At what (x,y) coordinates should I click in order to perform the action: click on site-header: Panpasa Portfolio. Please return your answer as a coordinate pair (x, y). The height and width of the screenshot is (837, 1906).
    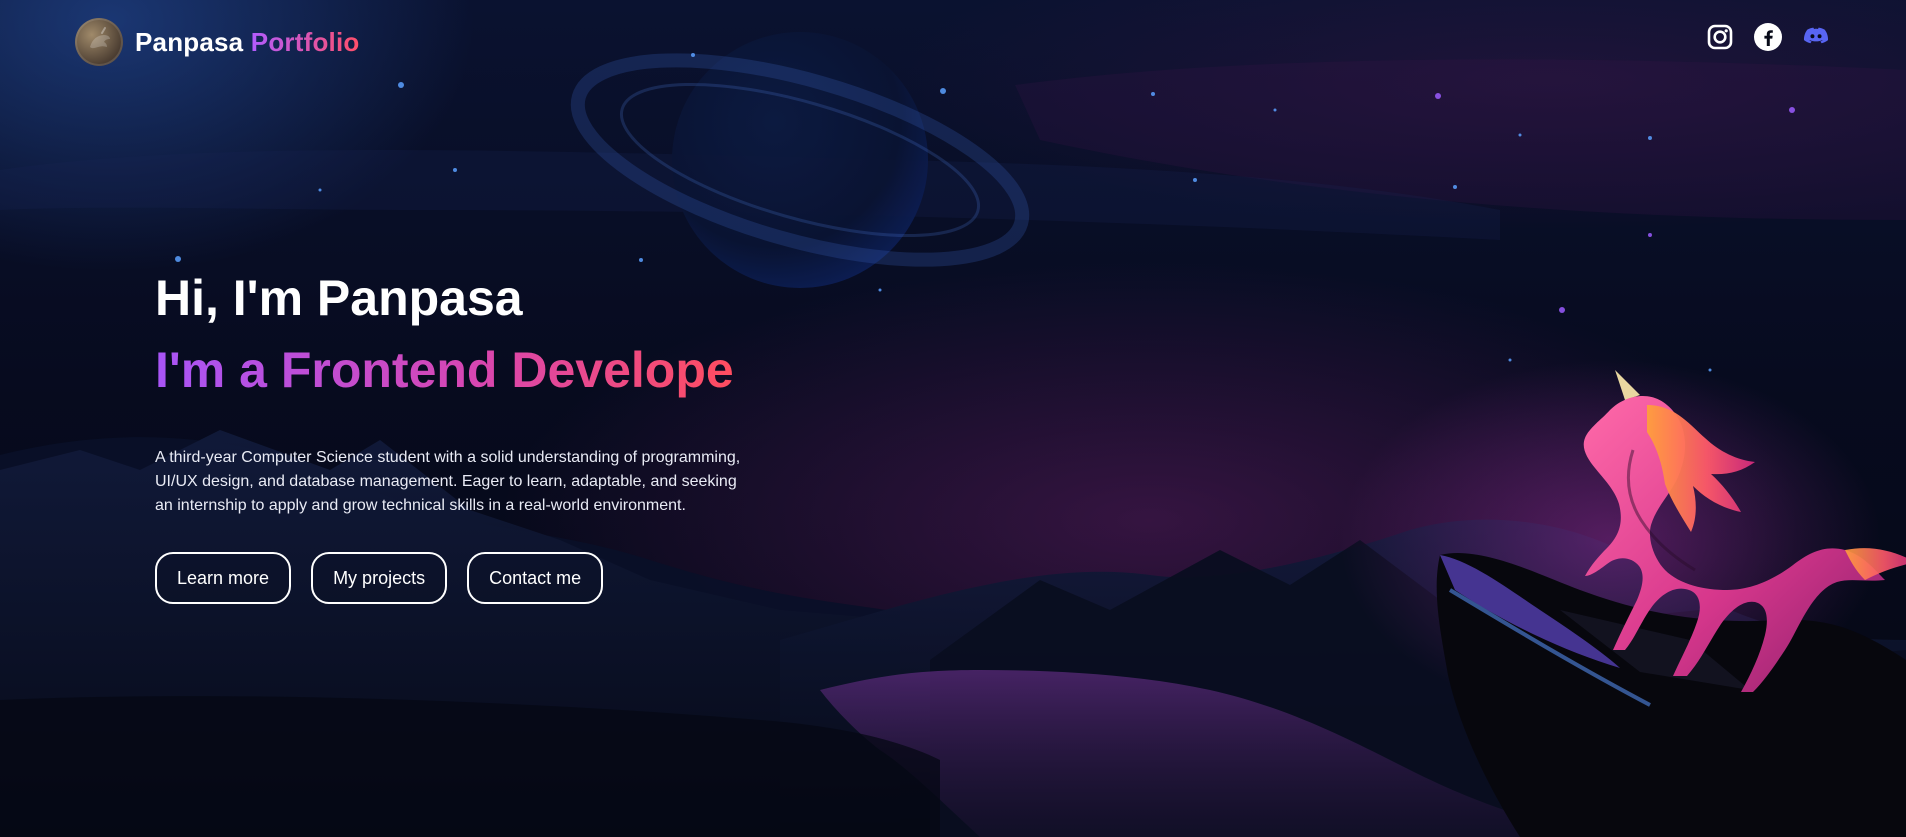
    Looking at the image, I should click on (217, 42).